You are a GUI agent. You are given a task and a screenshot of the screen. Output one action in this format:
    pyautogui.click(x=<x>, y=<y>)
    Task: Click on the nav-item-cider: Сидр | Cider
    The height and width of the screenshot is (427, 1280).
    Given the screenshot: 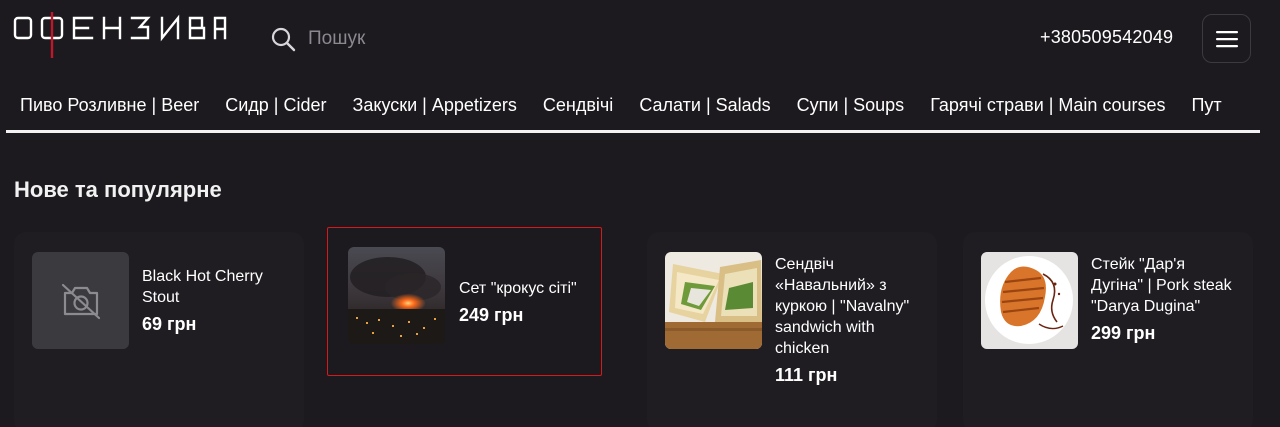 What is the action you would take?
    pyautogui.click(x=275, y=105)
    